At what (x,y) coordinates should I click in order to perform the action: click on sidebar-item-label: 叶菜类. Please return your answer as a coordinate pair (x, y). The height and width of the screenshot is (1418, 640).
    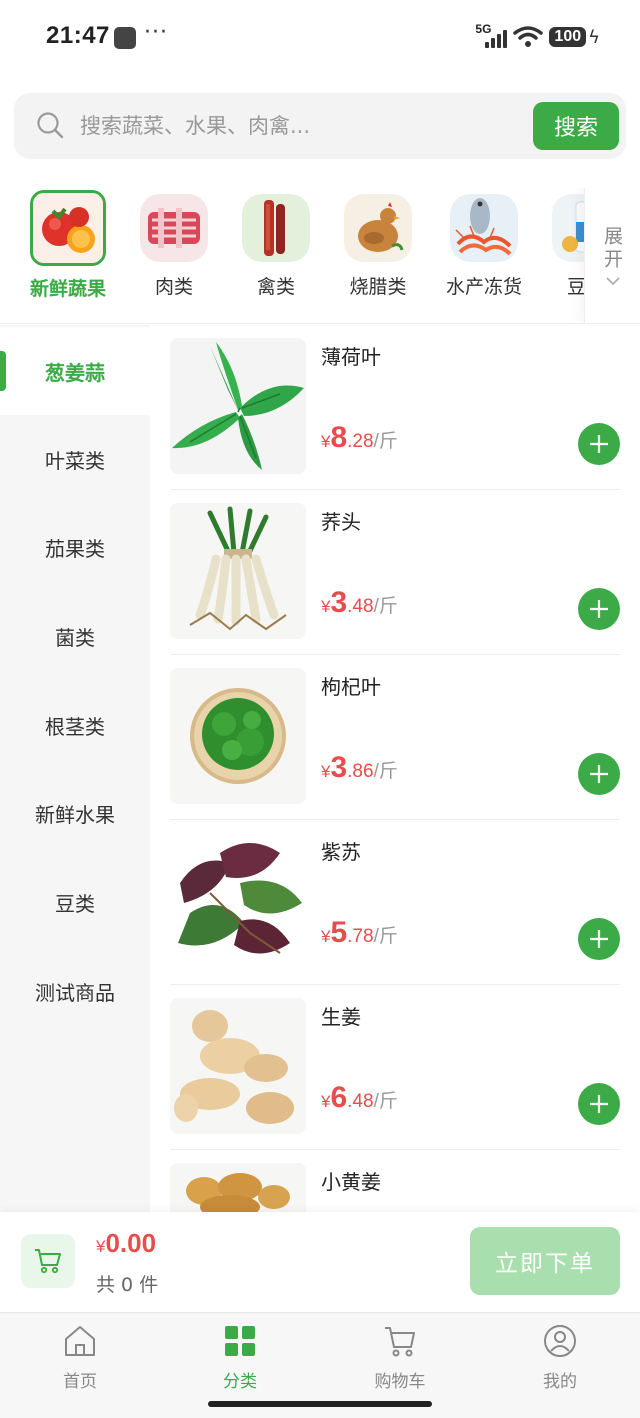
    Looking at the image, I should click on (75, 460).